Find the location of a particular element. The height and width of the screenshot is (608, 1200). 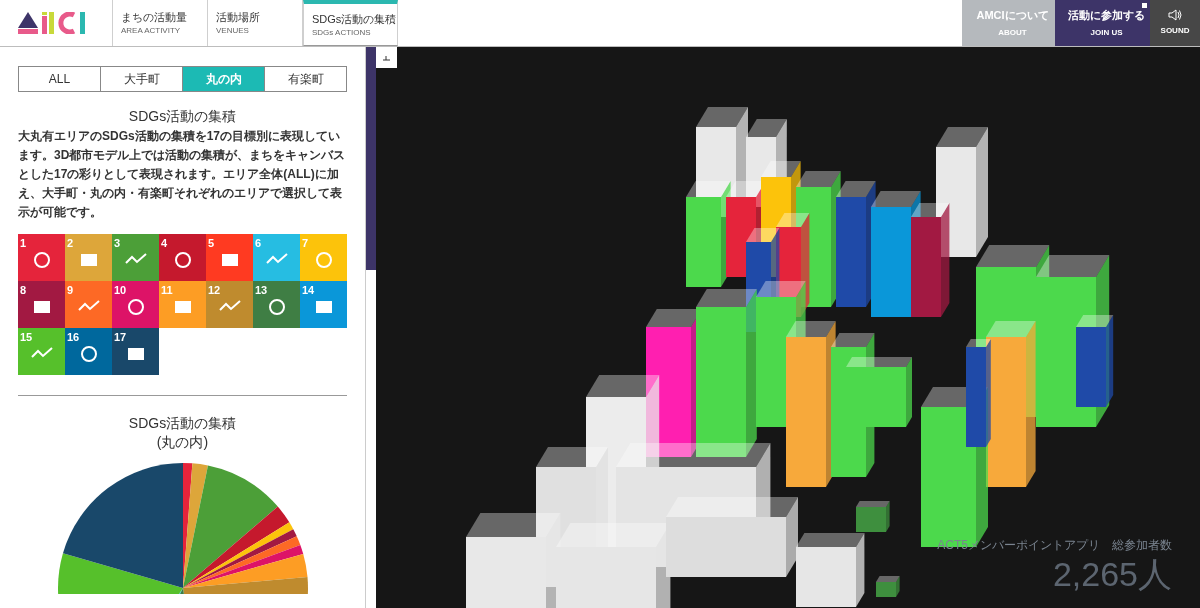

nav-tab: まちの活動量 AREA ACTIVITY is located at coordinates (160, 23).